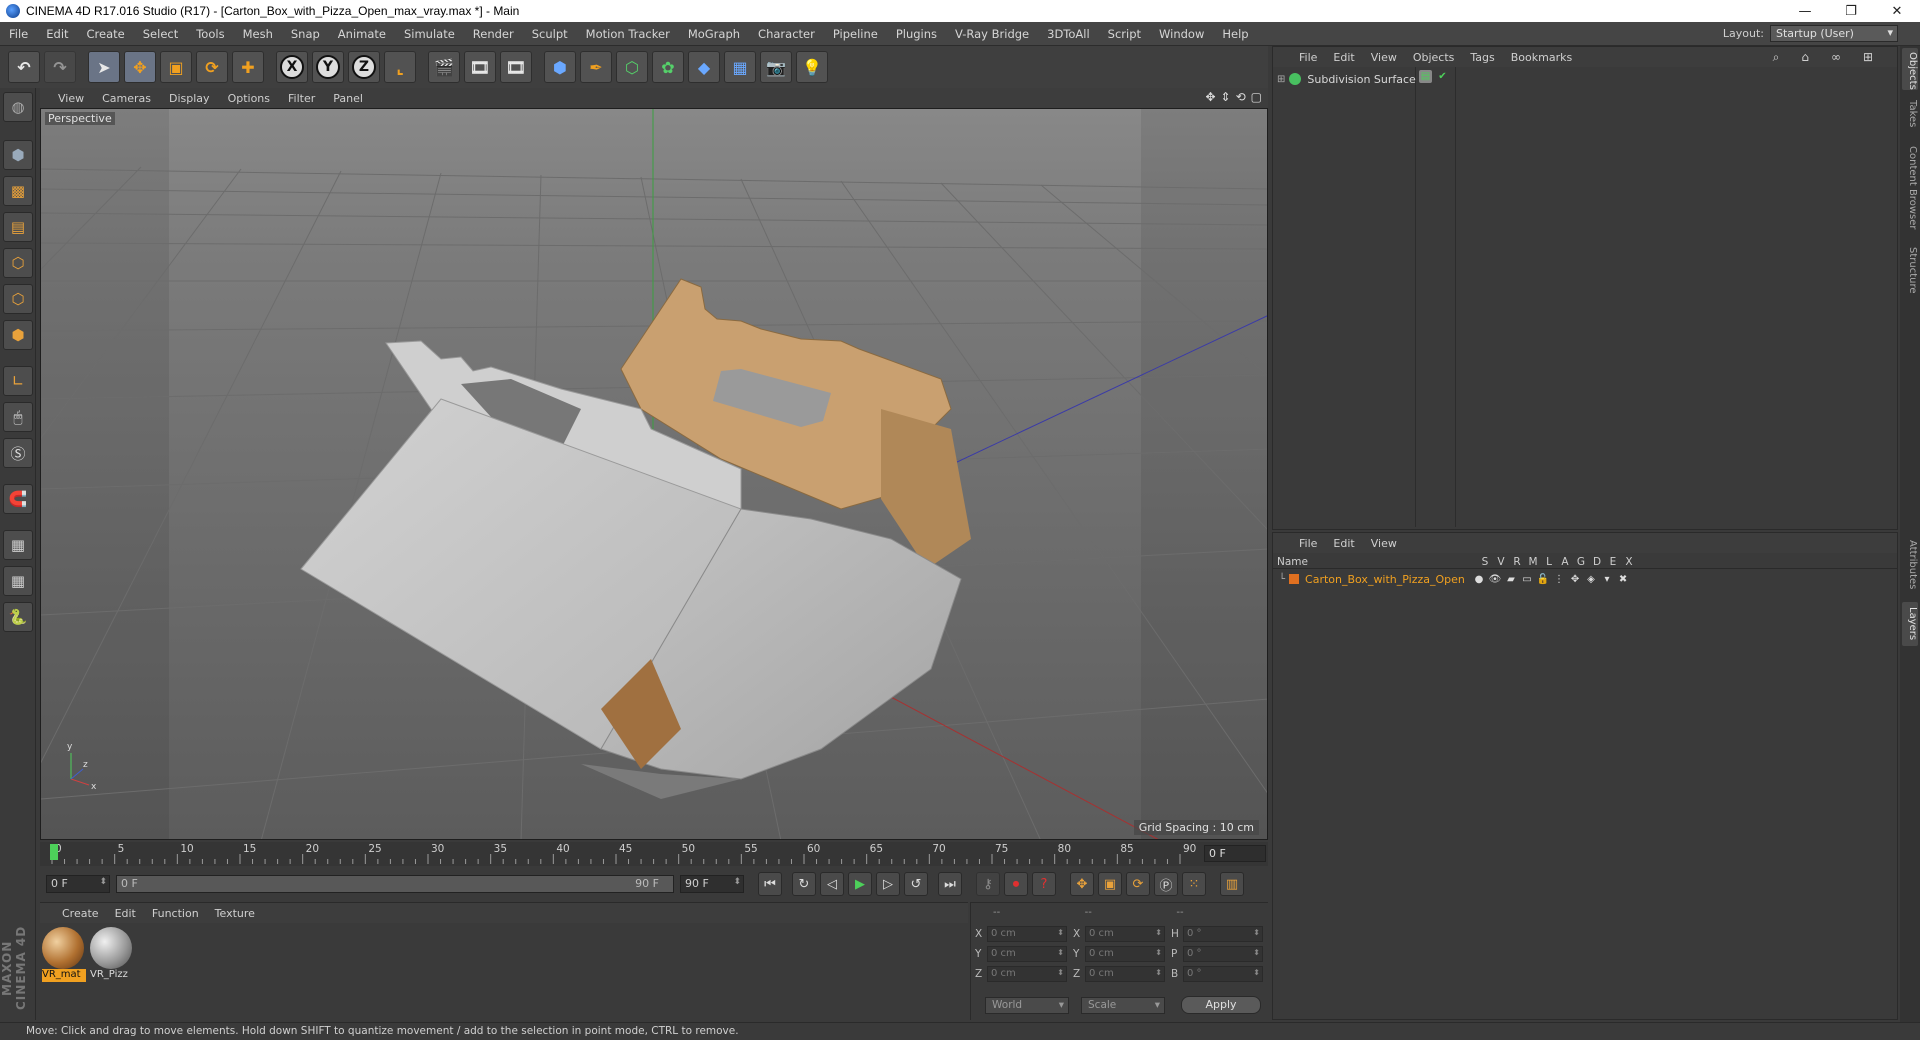  What do you see at coordinates (1541, 57) in the screenshot?
I see `object-menu-bookmarks: Bookmarks` at bounding box center [1541, 57].